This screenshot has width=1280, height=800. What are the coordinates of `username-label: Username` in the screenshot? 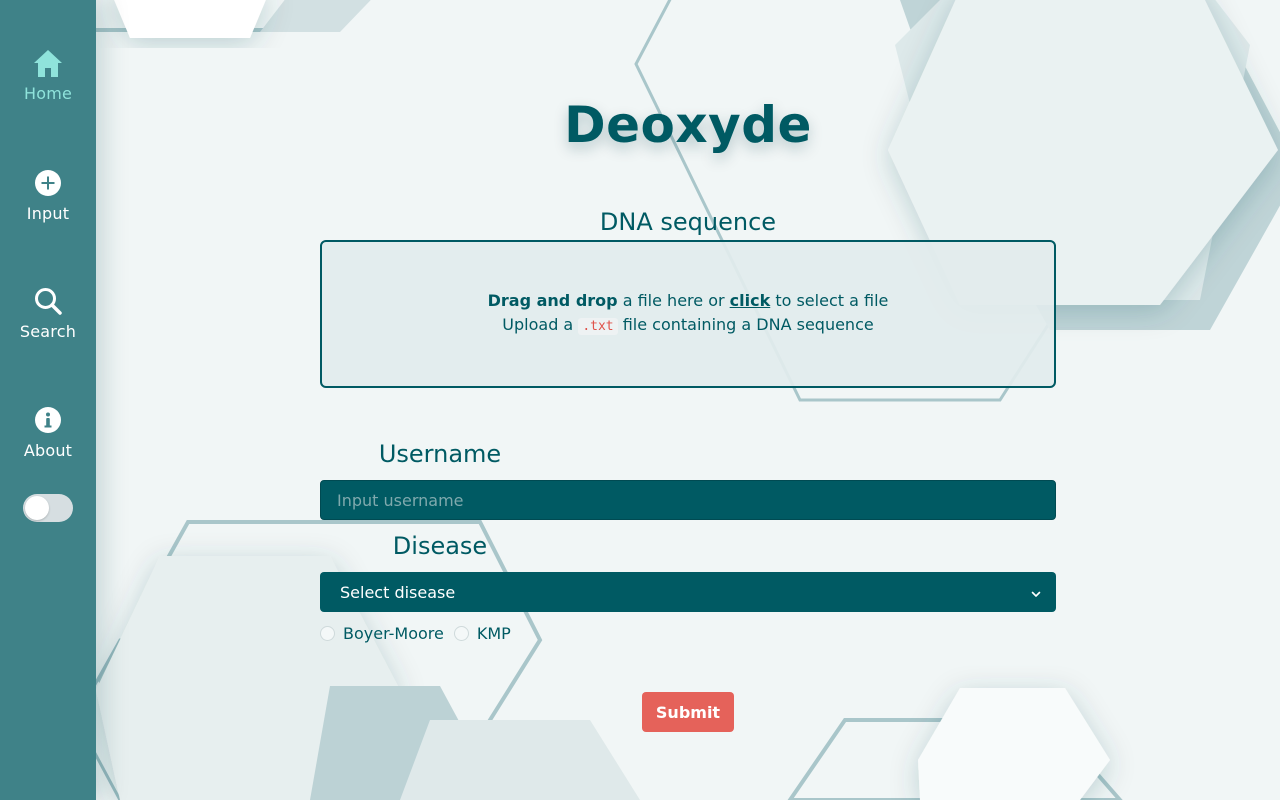 It's located at (440, 454).